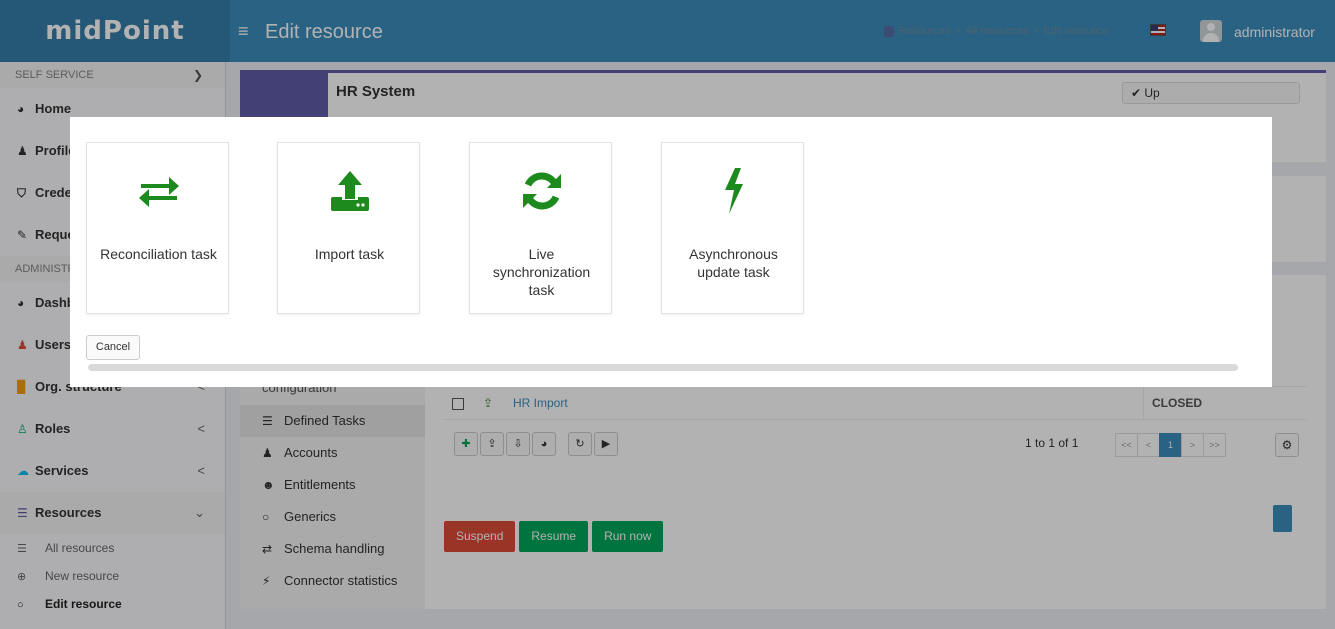  Describe the element at coordinates (733, 263) in the screenshot. I see `card-label: Asynchronous update task` at that location.